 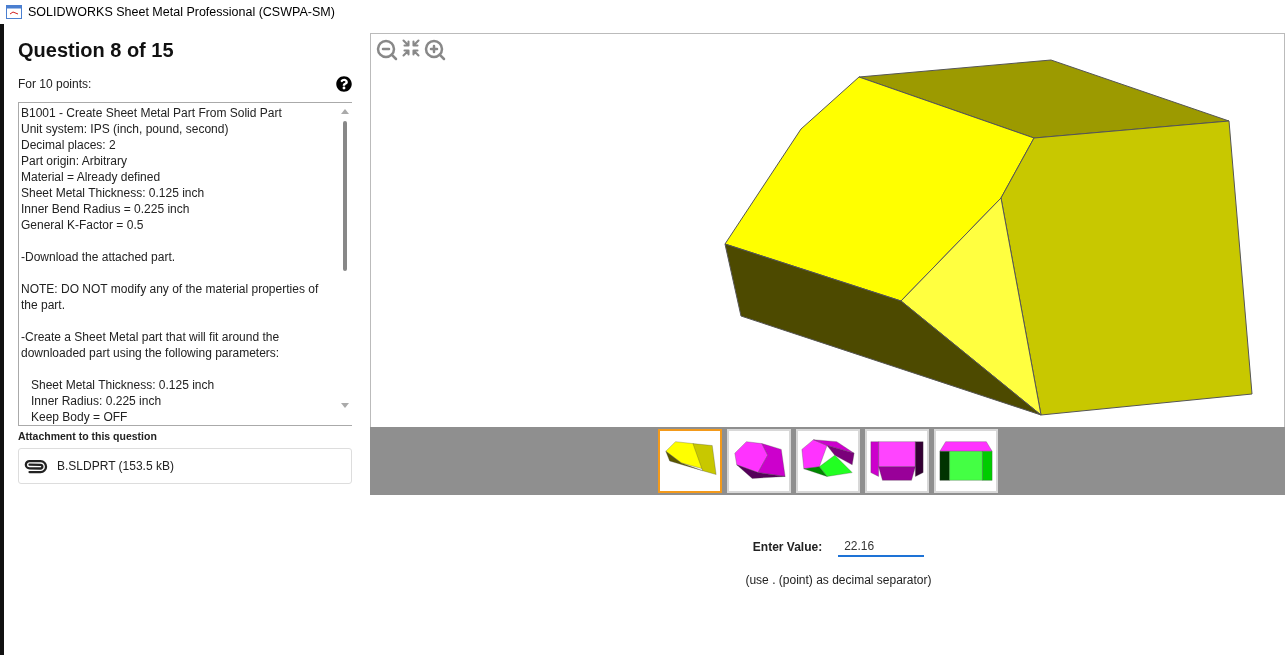 What do you see at coordinates (151, 345) in the screenshot?
I see `question-text: -Create a Sheet Metal part that will fit around the downloaded part using the following parameters:` at bounding box center [151, 345].